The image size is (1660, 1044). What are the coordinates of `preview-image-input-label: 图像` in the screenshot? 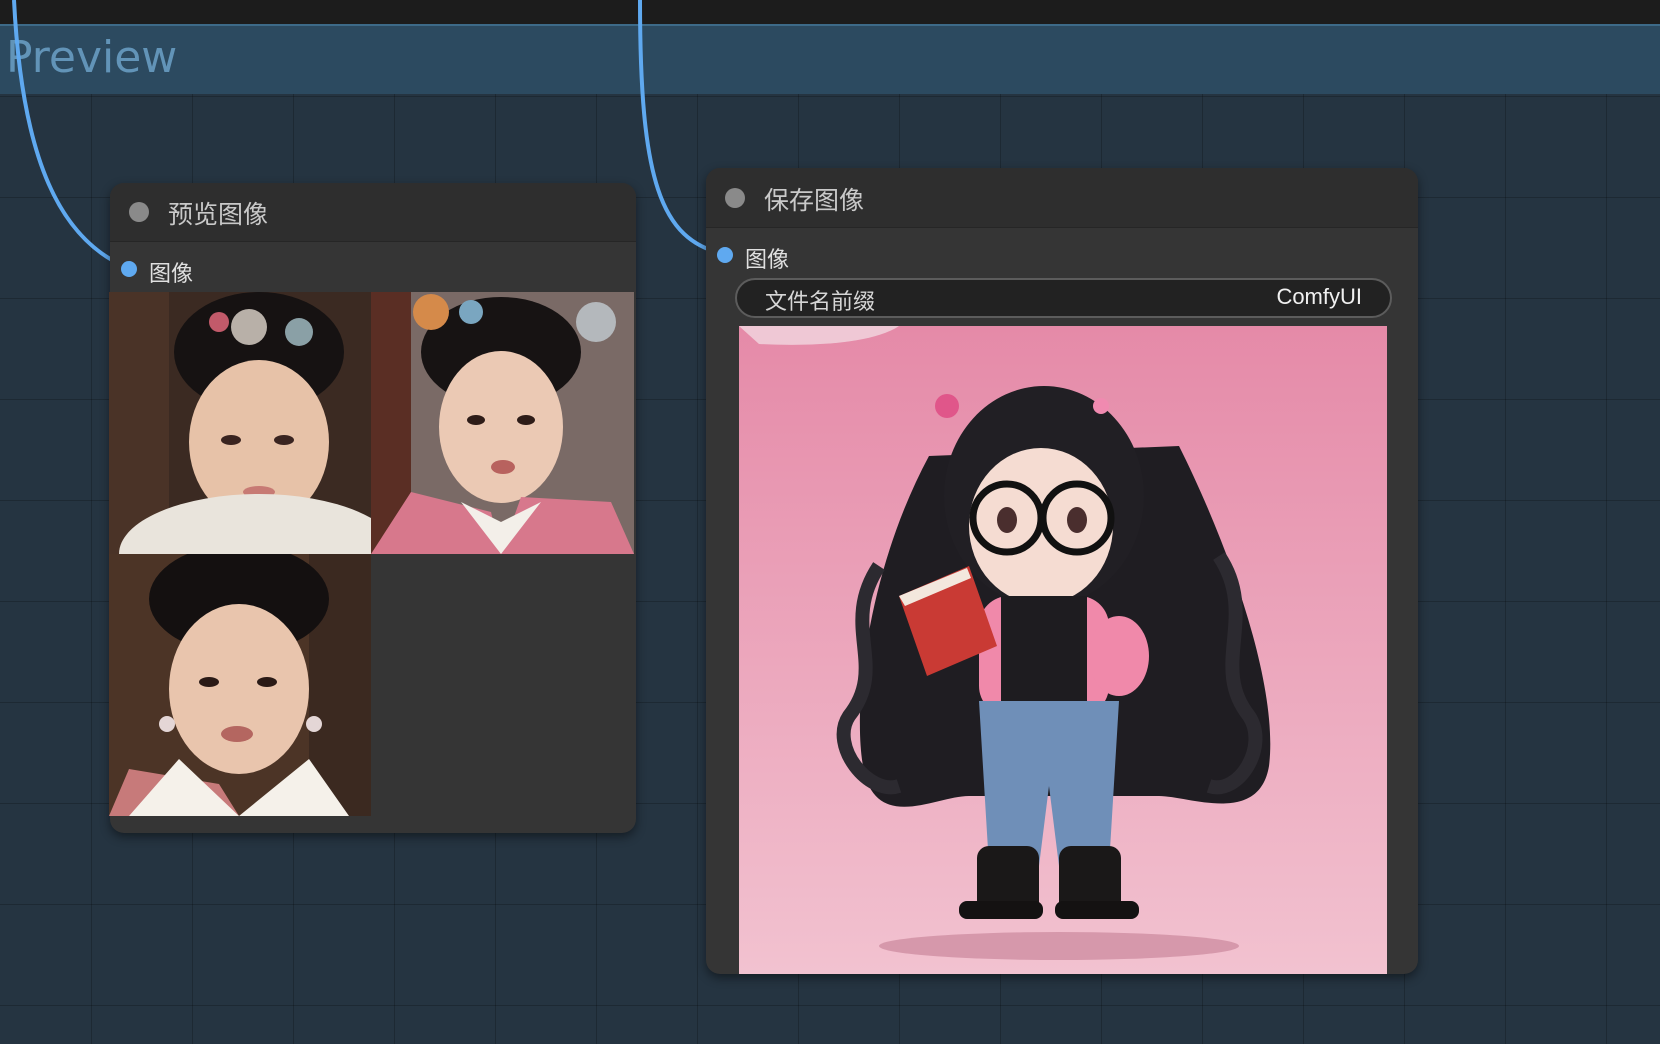 It's located at (171, 274).